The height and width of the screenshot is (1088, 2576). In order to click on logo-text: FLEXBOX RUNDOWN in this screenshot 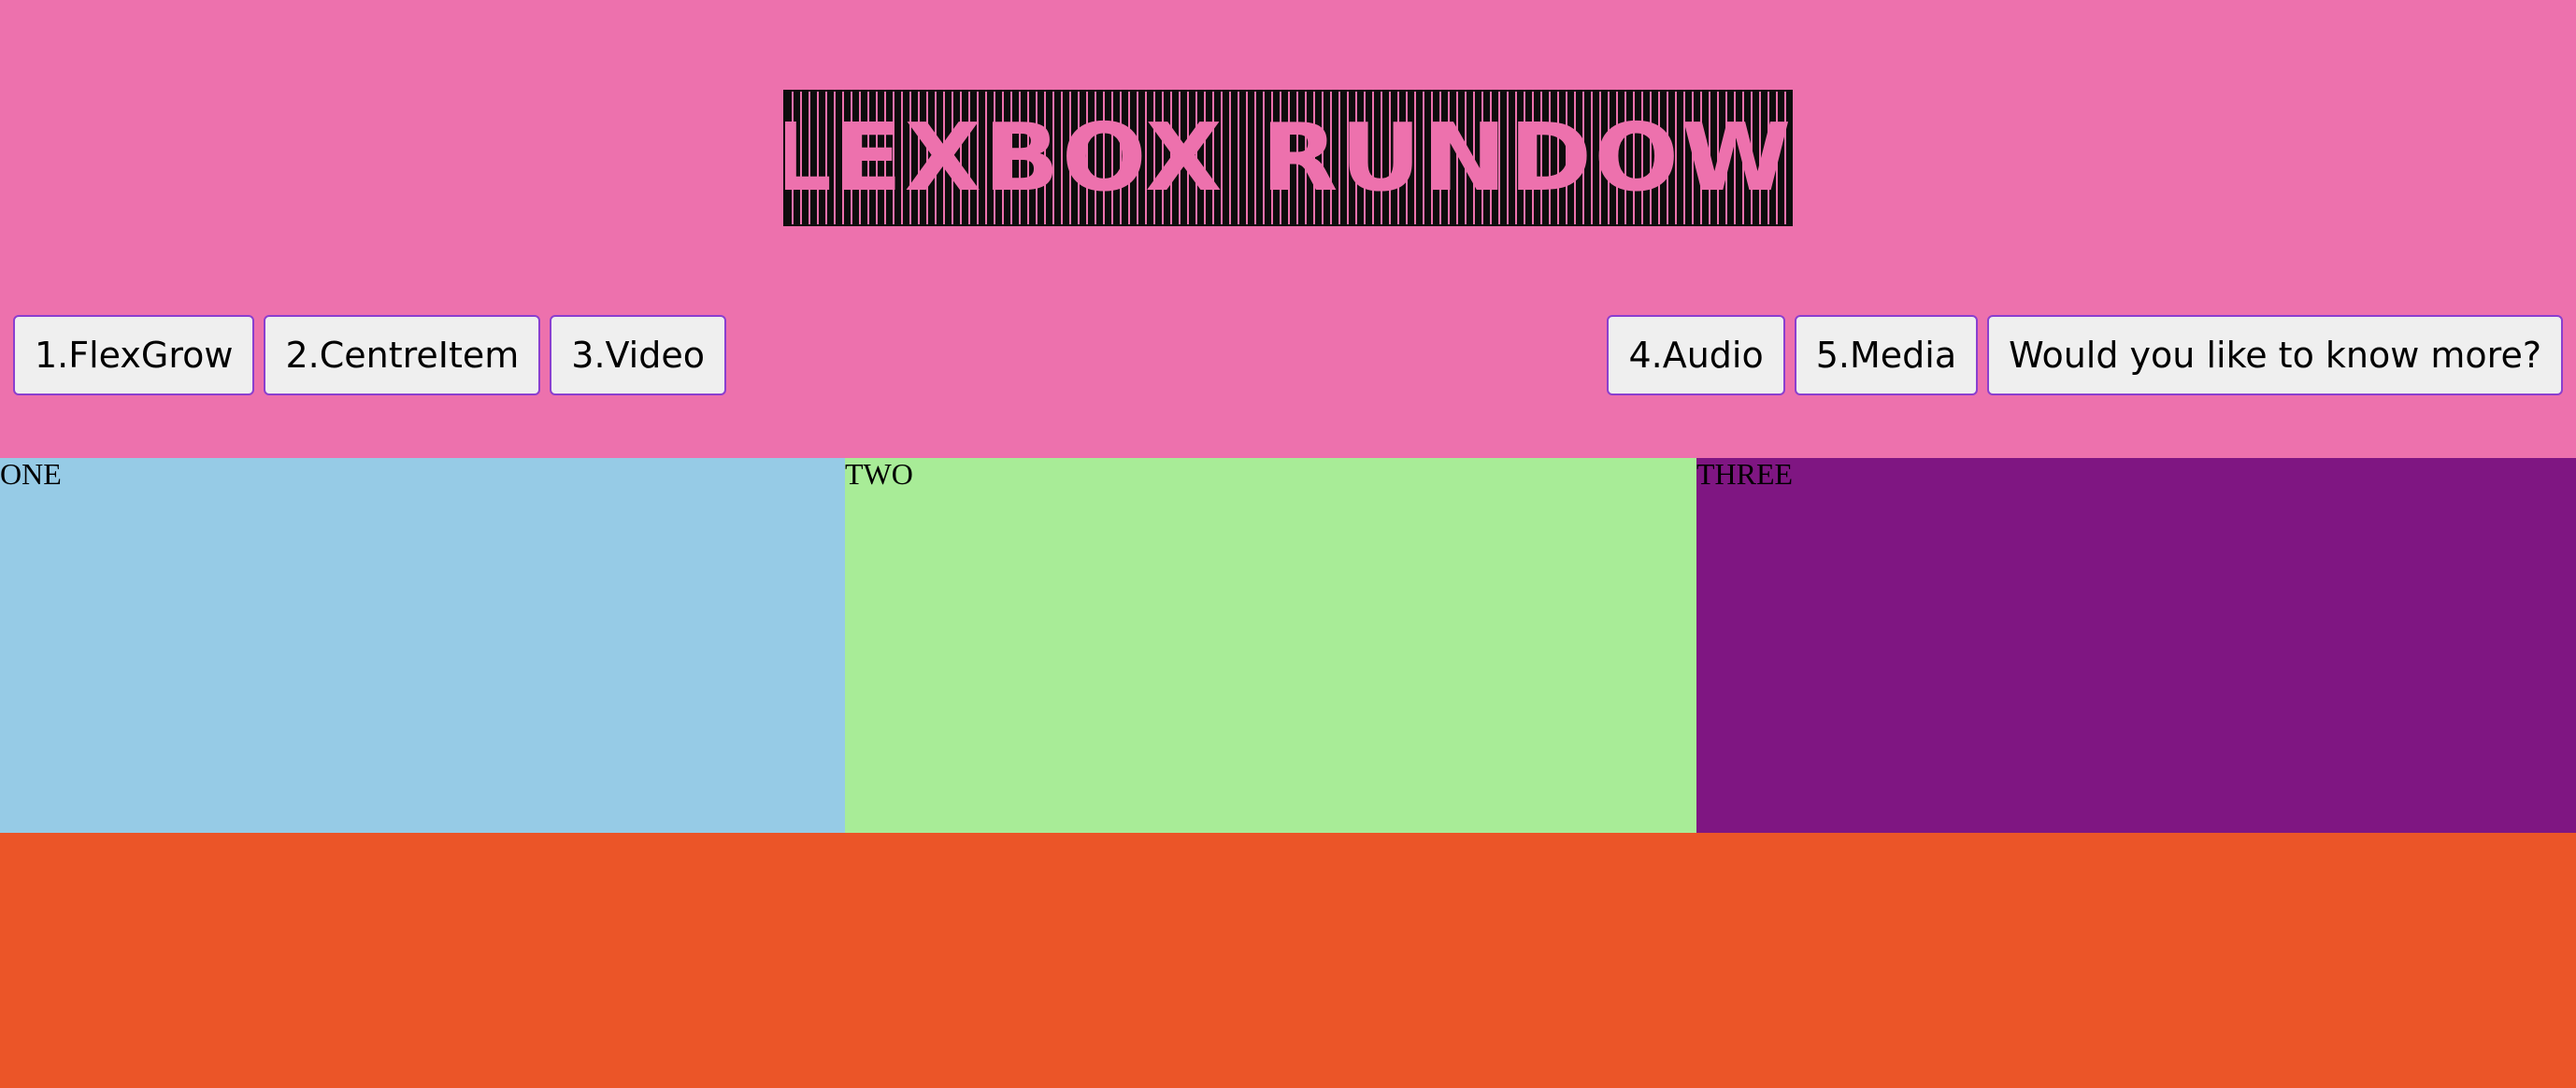, I will do `click(1289, 157)`.